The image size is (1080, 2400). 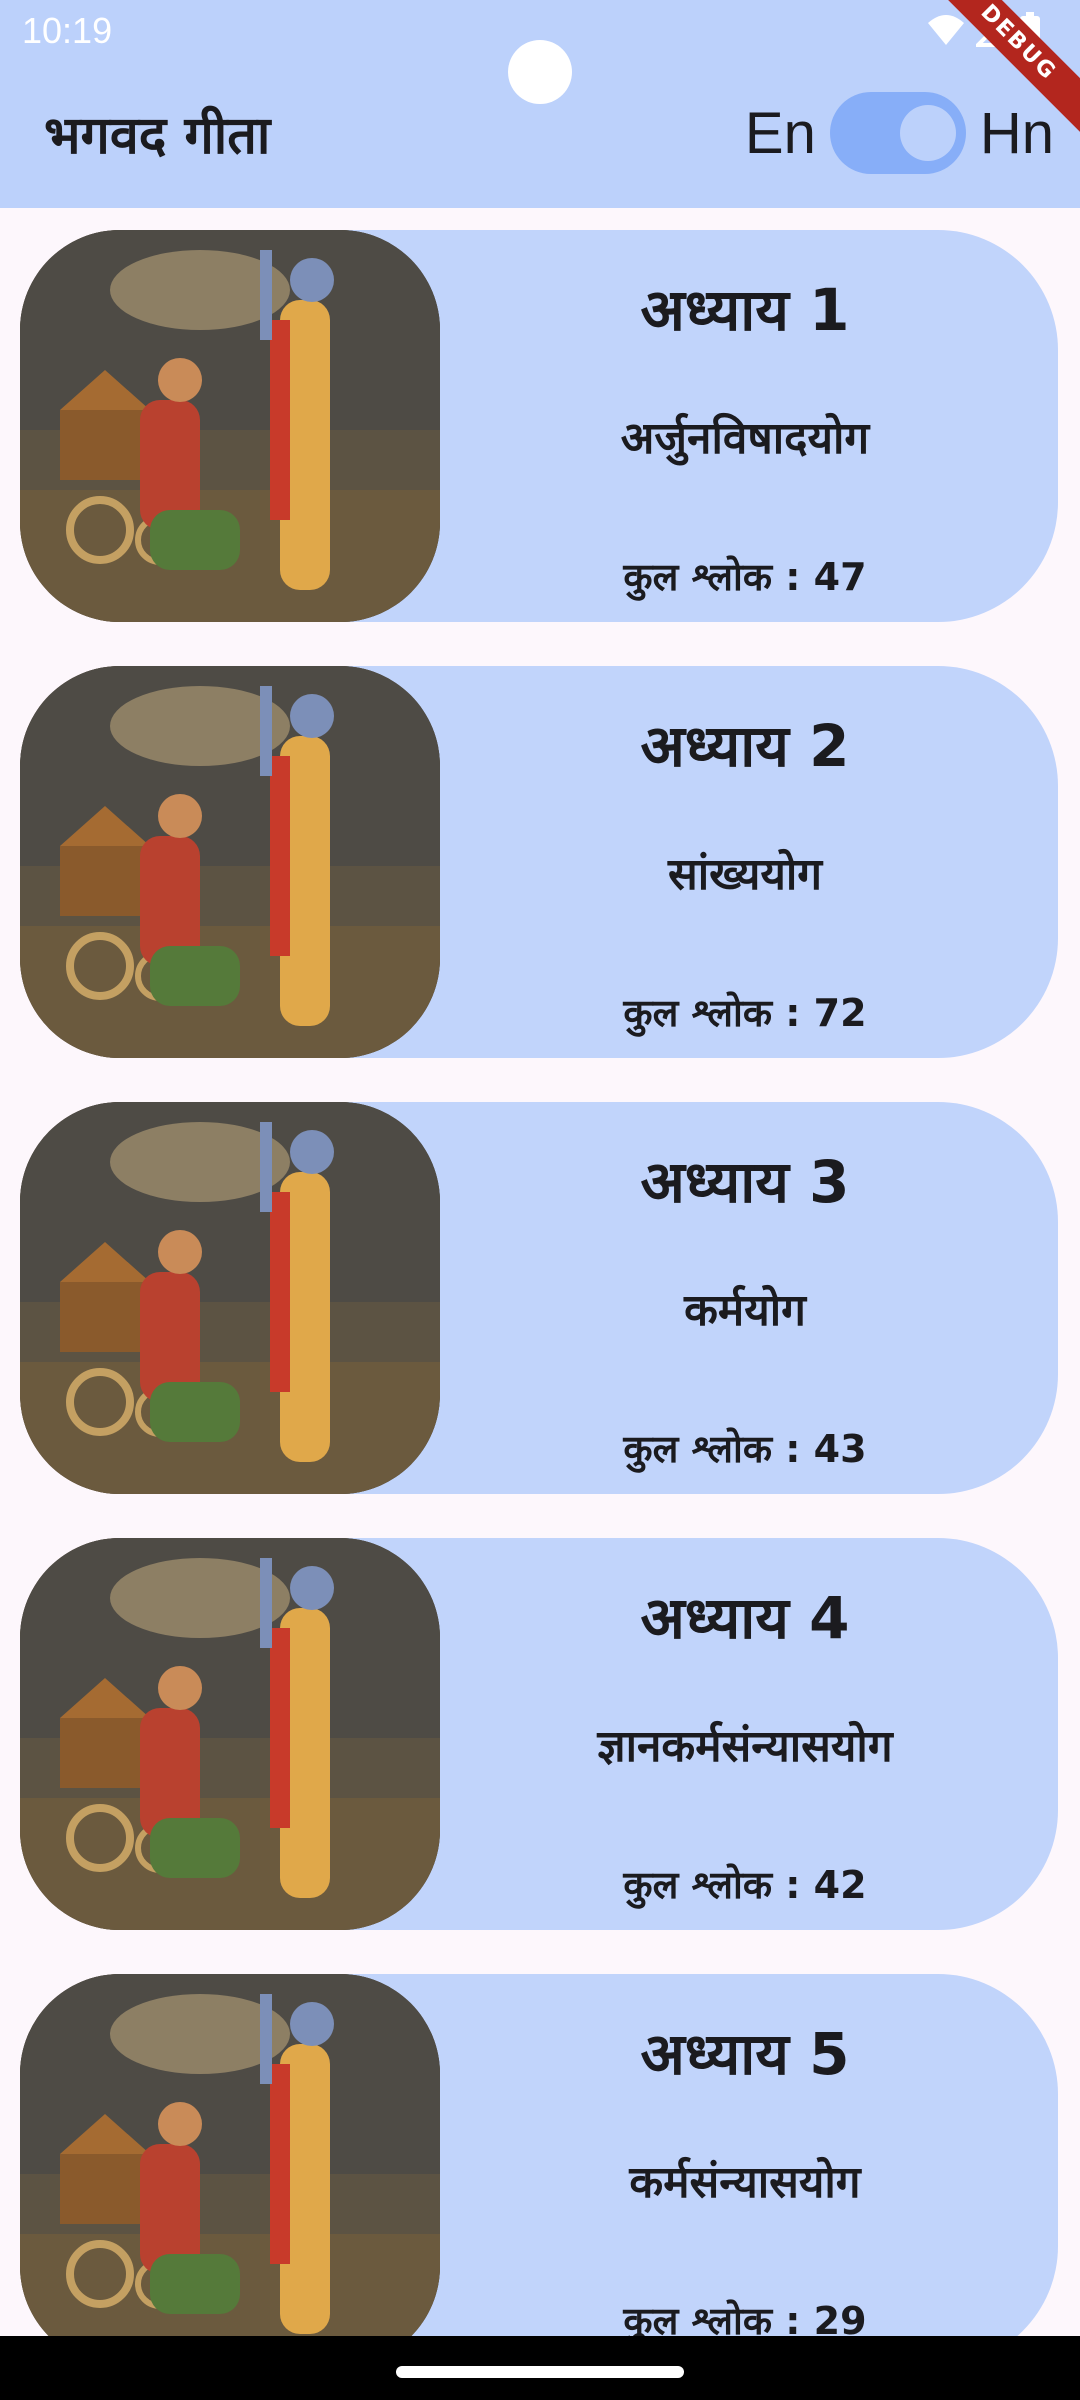 What do you see at coordinates (540, 2372) in the screenshot?
I see `home-gesture-handle` at bounding box center [540, 2372].